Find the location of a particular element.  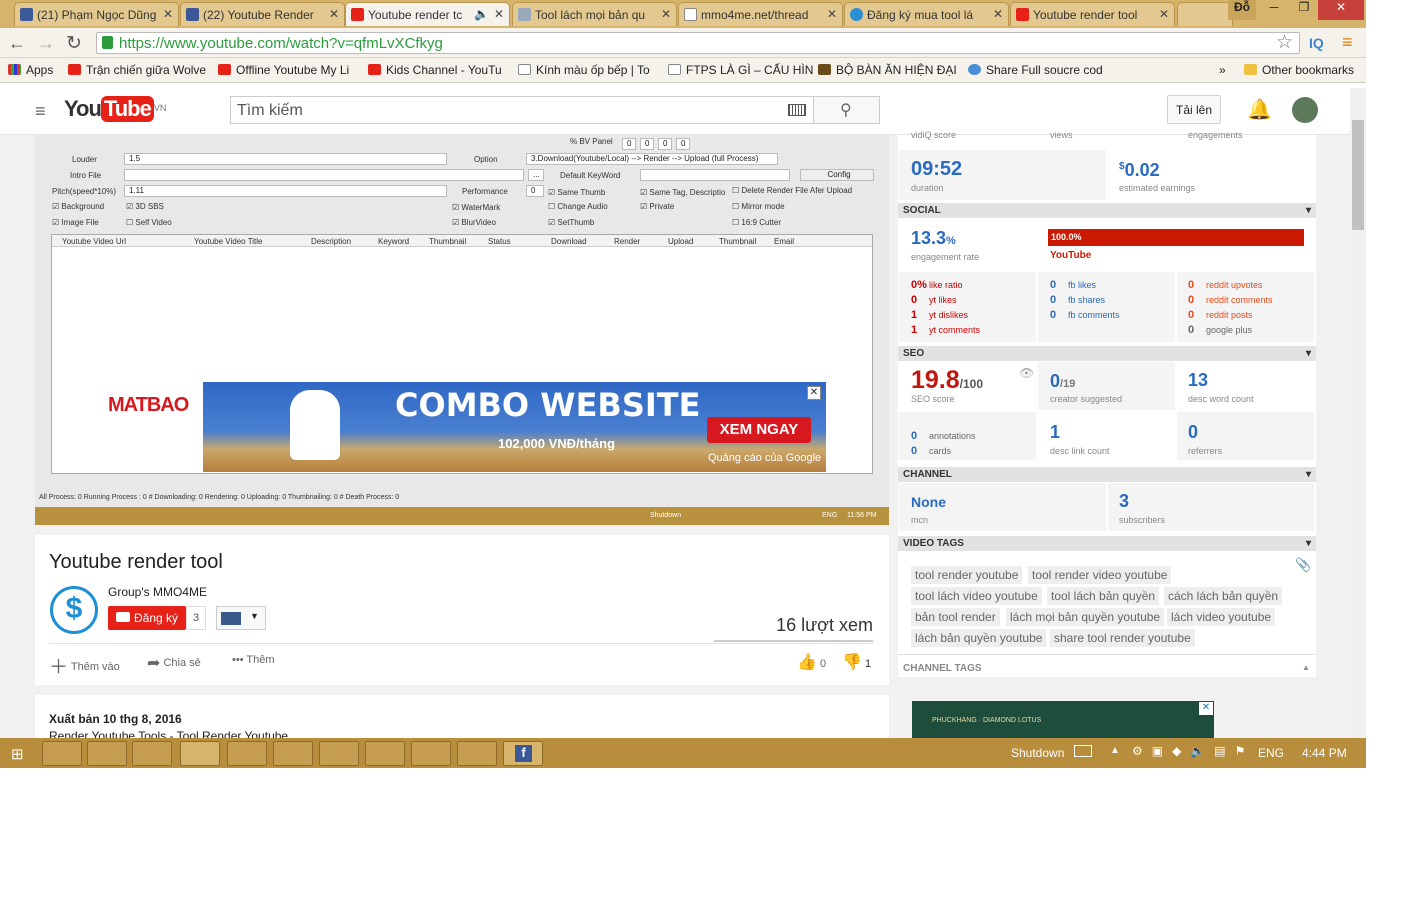

tab-2: Youtube render tc 🔈 ✕ is located at coordinates (427, 14).